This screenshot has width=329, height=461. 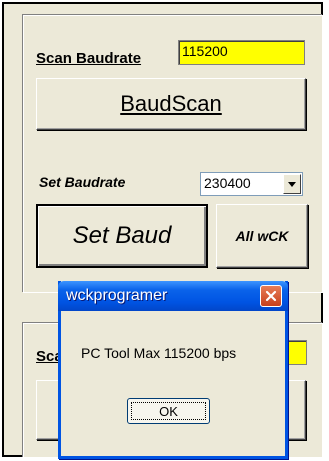 I want to click on close-button, so click(x=271, y=296).